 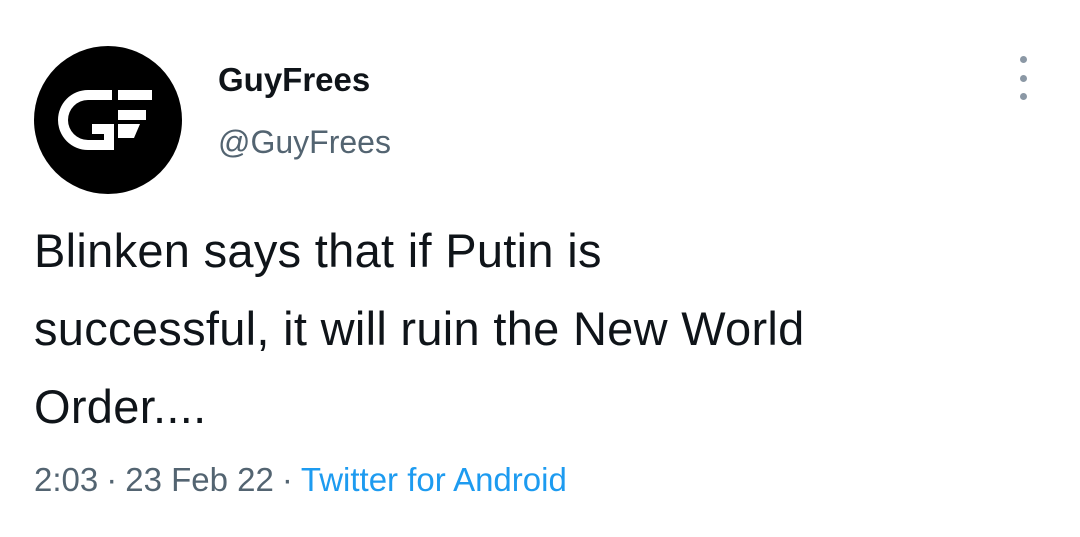 I want to click on more-vertical-icon, so click(x=1023, y=59).